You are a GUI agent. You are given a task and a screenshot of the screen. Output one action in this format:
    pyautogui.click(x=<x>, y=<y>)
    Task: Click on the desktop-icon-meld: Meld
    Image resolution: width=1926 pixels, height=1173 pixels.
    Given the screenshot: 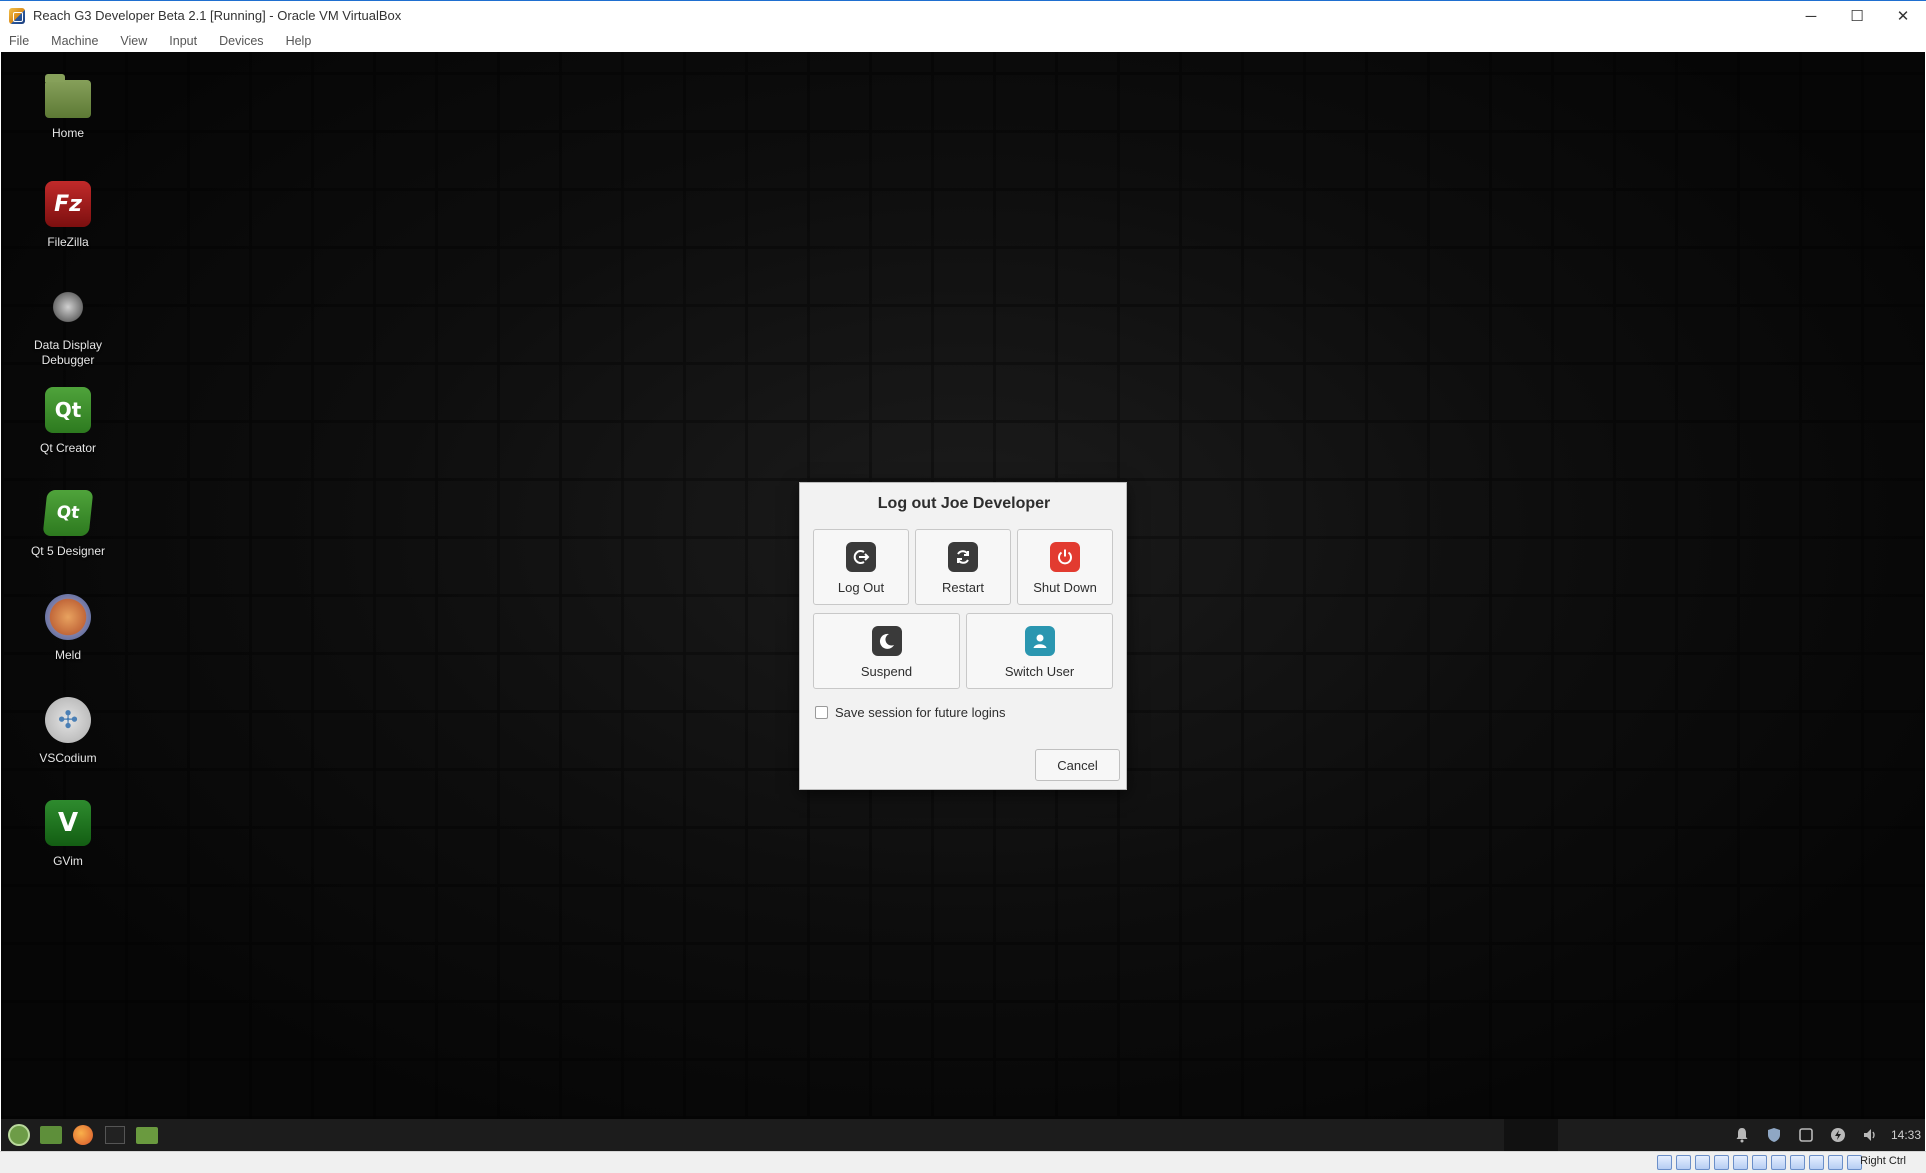 What is the action you would take?
    pyautogui.click(x=68, y=628)
    